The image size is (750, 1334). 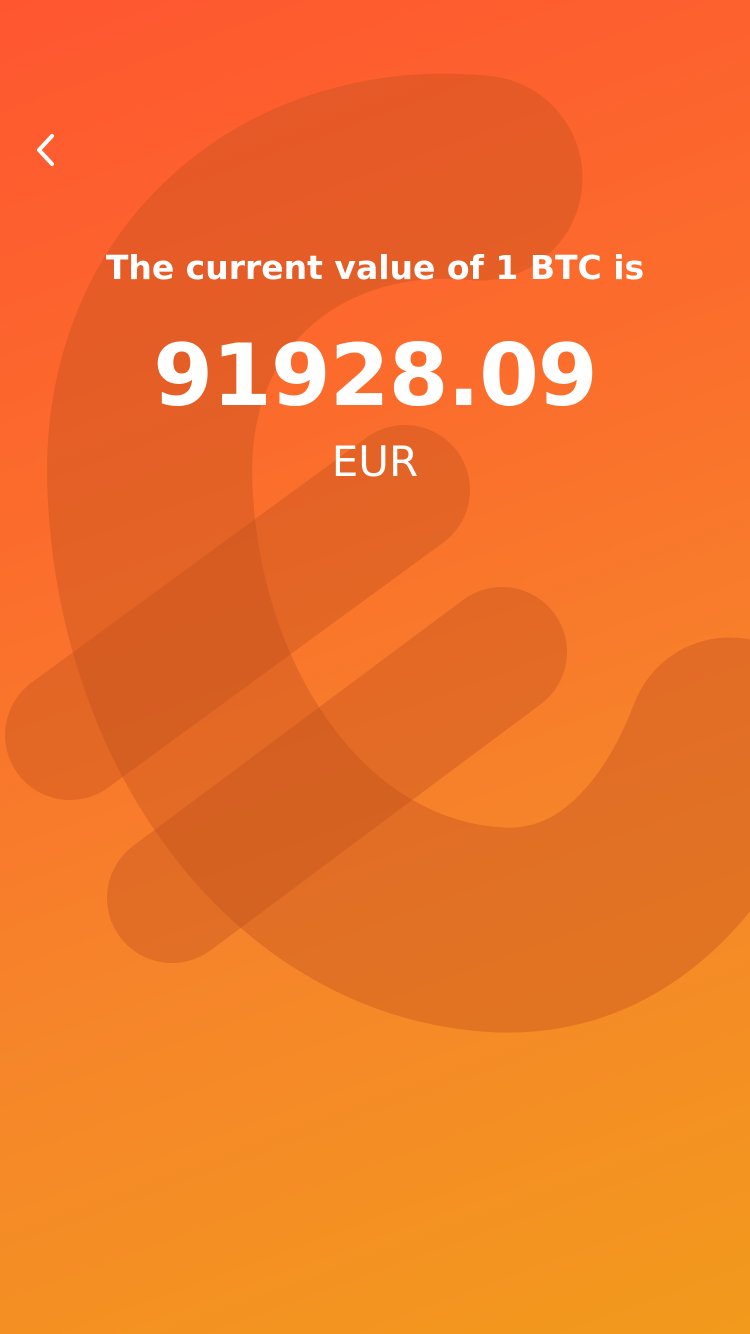 I want to click on converted-price: 91928.09, so click(x=375, y=376).